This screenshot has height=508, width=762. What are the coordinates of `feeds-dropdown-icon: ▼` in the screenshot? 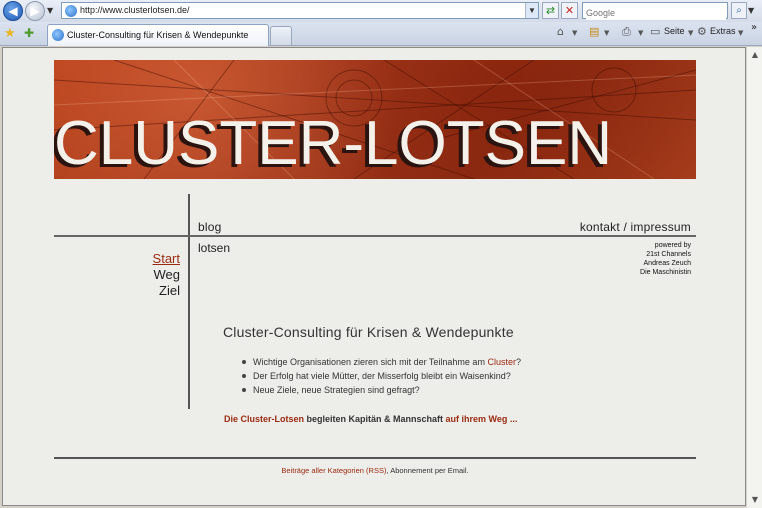 It's located at (606, 33).